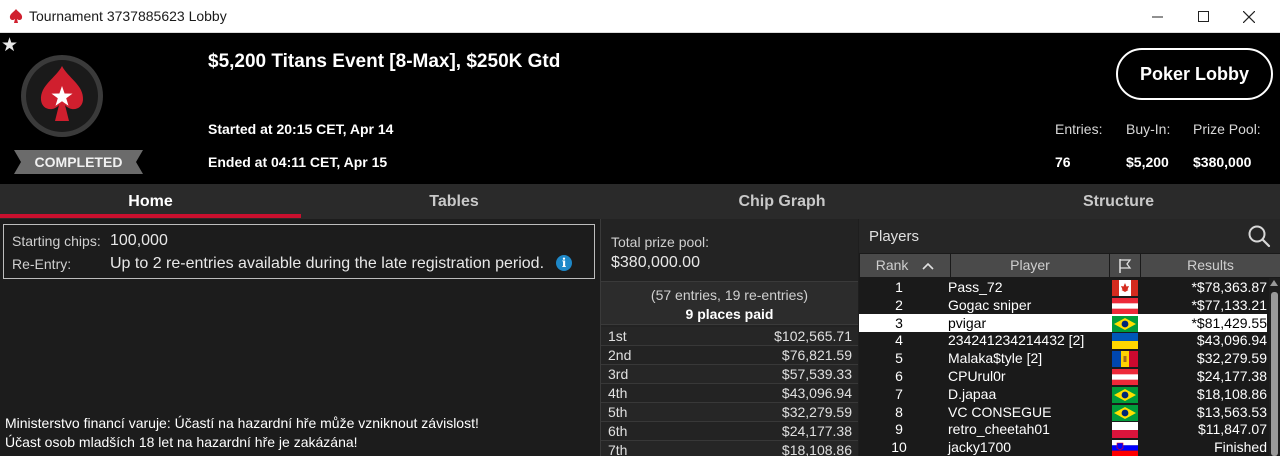 This screenshot has width=1280, height=456. What do you see at coordinates (729, 412) in the screenshot?
I see `payout-row: 5th $32,279.59` at bounding box center [729, 412].